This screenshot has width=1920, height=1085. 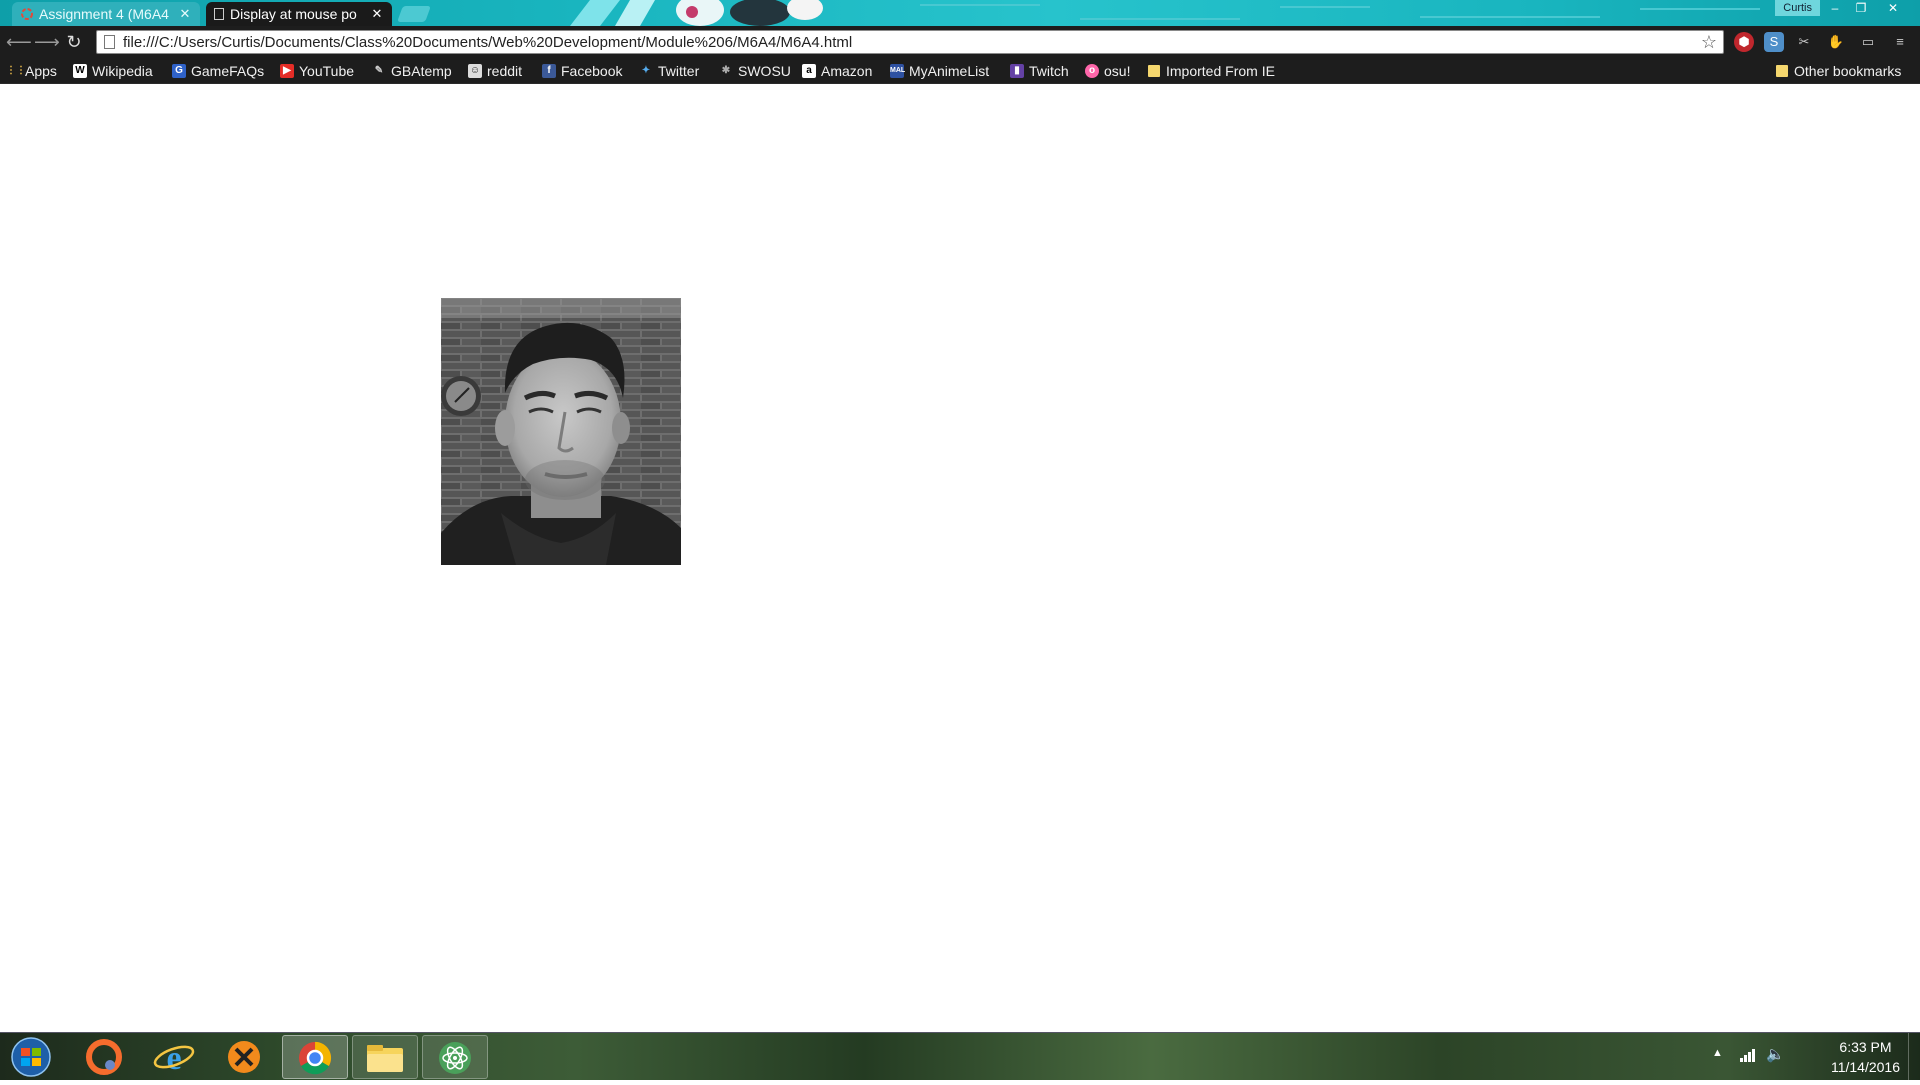 I want to click on close-window-icon: ✕, so click(x=1893, y=8).